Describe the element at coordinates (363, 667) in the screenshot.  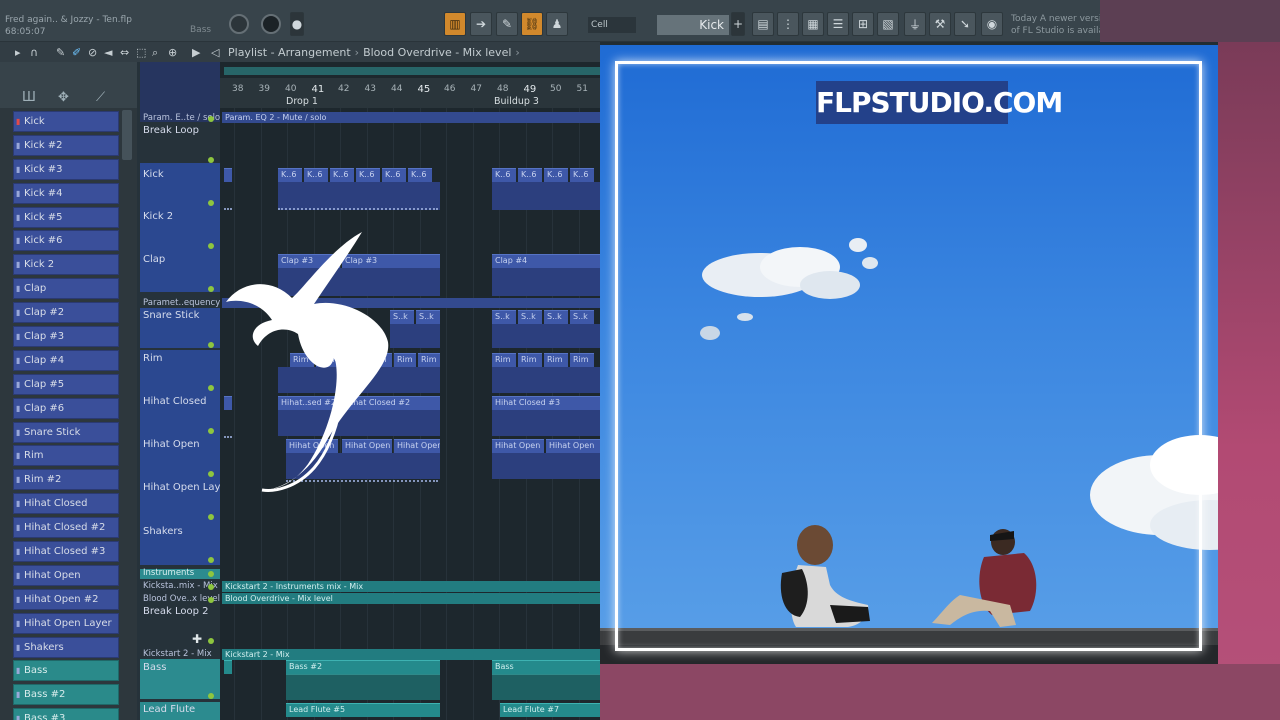
I see `clip-bass-2: Bass #2` at that location.